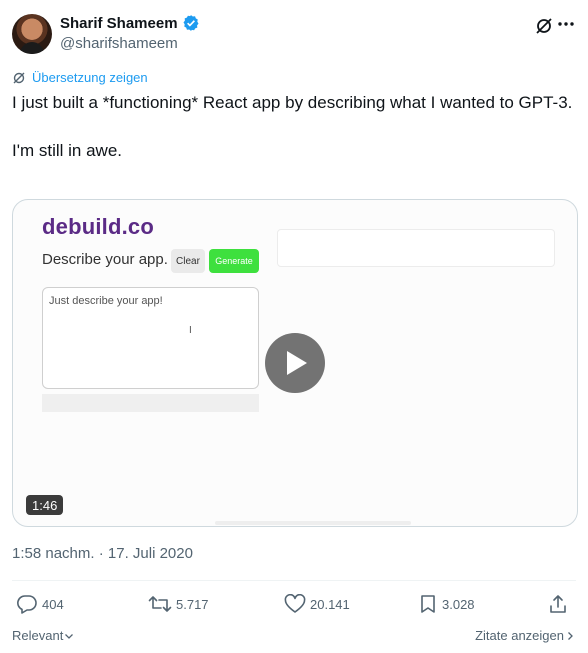  What do you see at coordinates (102, 553) in the screenshot?
I see `tweet-timestamp: 1:58 nachm. · 17. Juli 2020` at bounding box center [102, 553].